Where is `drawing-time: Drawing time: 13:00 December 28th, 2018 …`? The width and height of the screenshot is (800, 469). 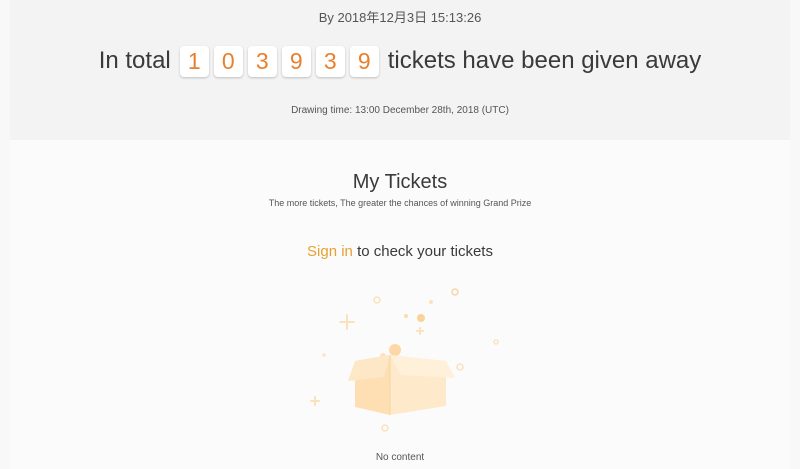 drawing-time: Drawing time: 13:00 December 28th, 2018 … is located at coordinates (400, 110).